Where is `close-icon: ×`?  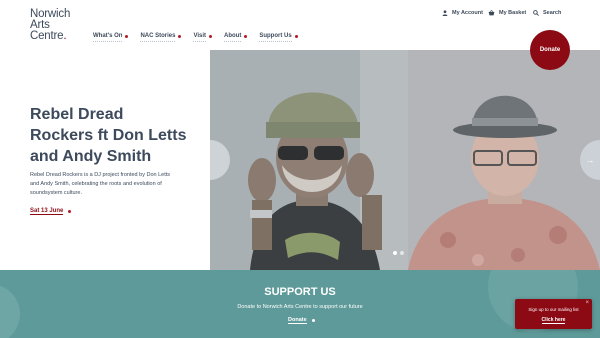 close-icon: × is located at coordinates (587, 303).